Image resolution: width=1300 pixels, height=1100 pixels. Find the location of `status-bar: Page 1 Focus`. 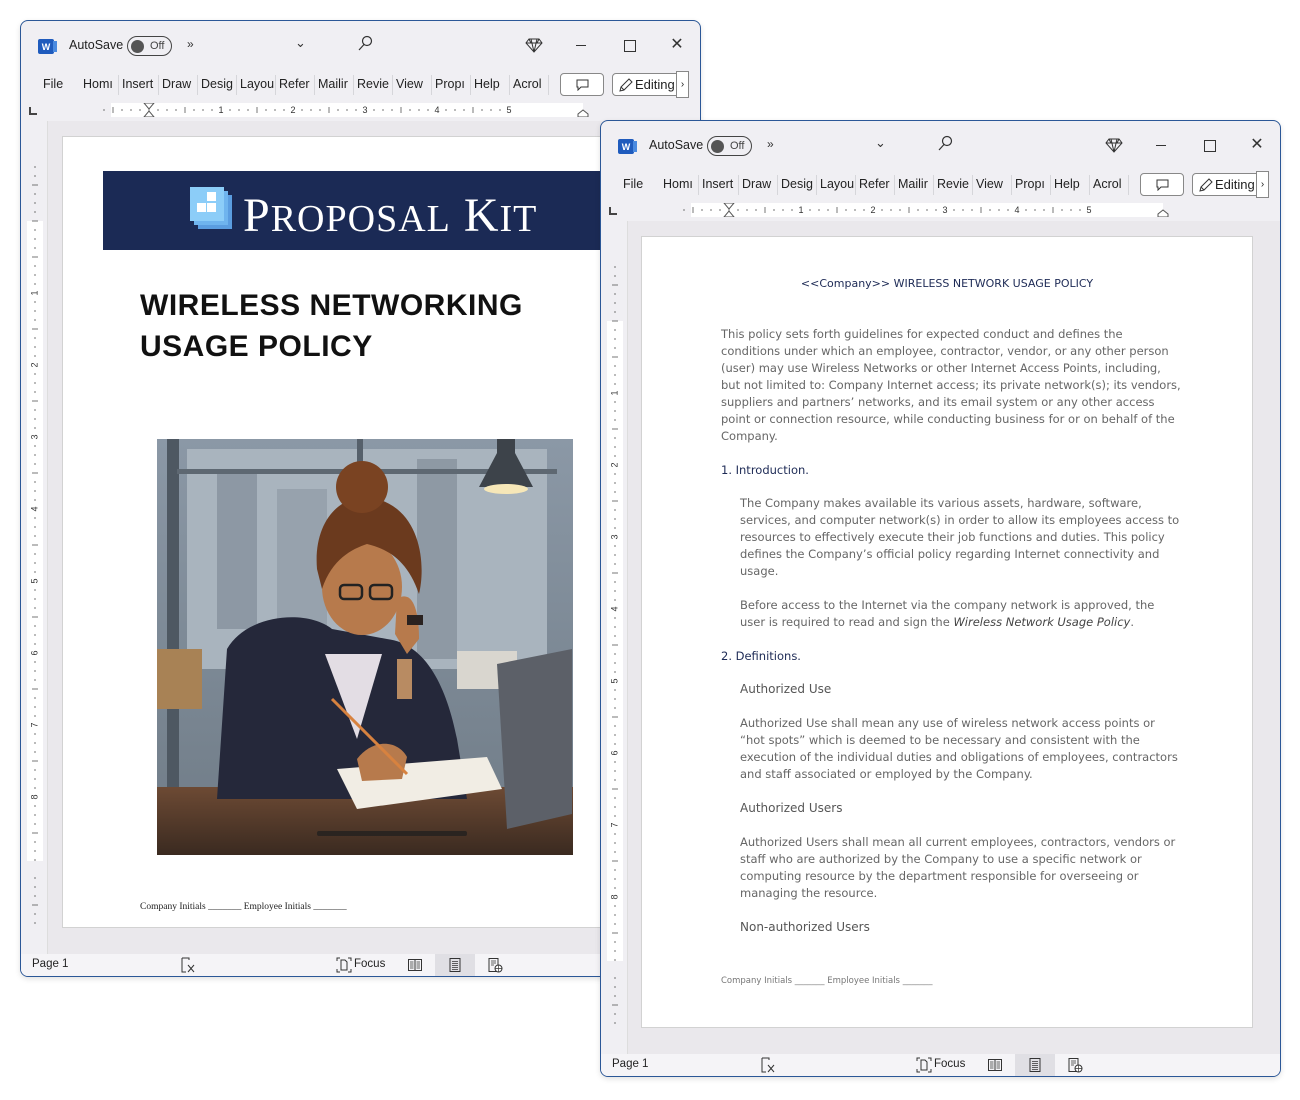

status-bar: Page 1 Focus is located at coordinates (360, 965).